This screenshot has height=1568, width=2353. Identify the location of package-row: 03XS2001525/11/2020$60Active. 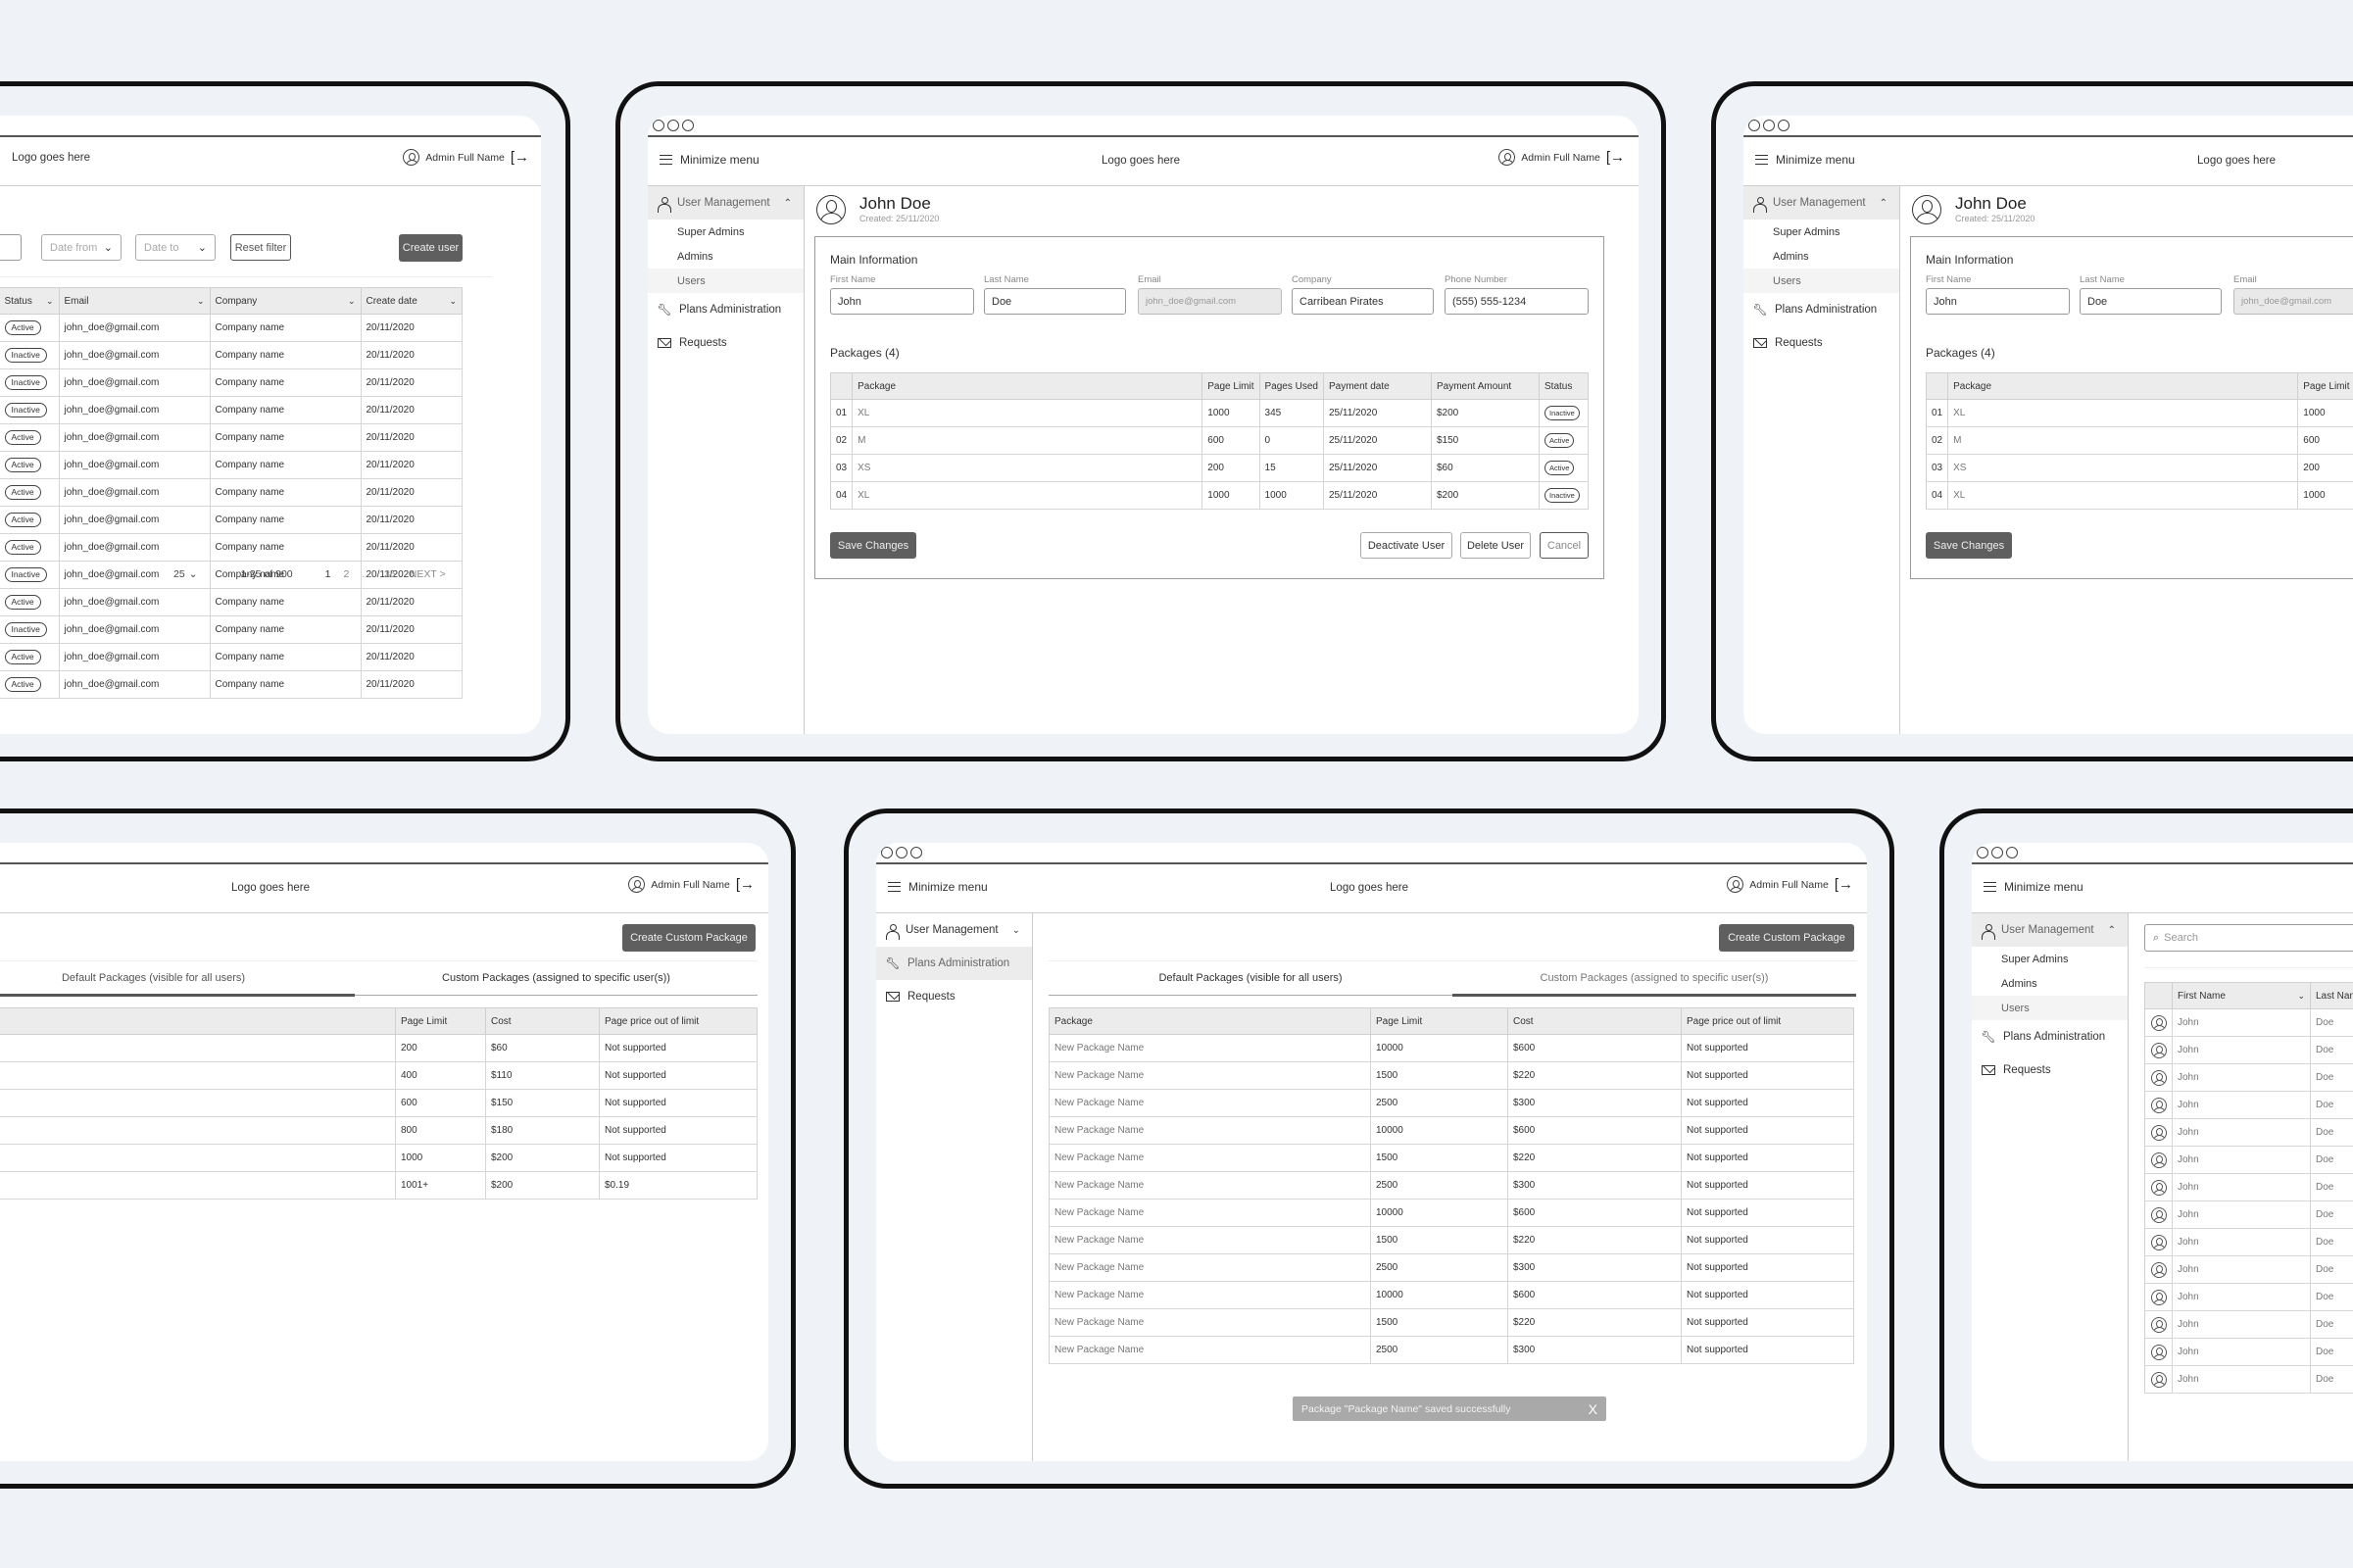
(2139, 468).